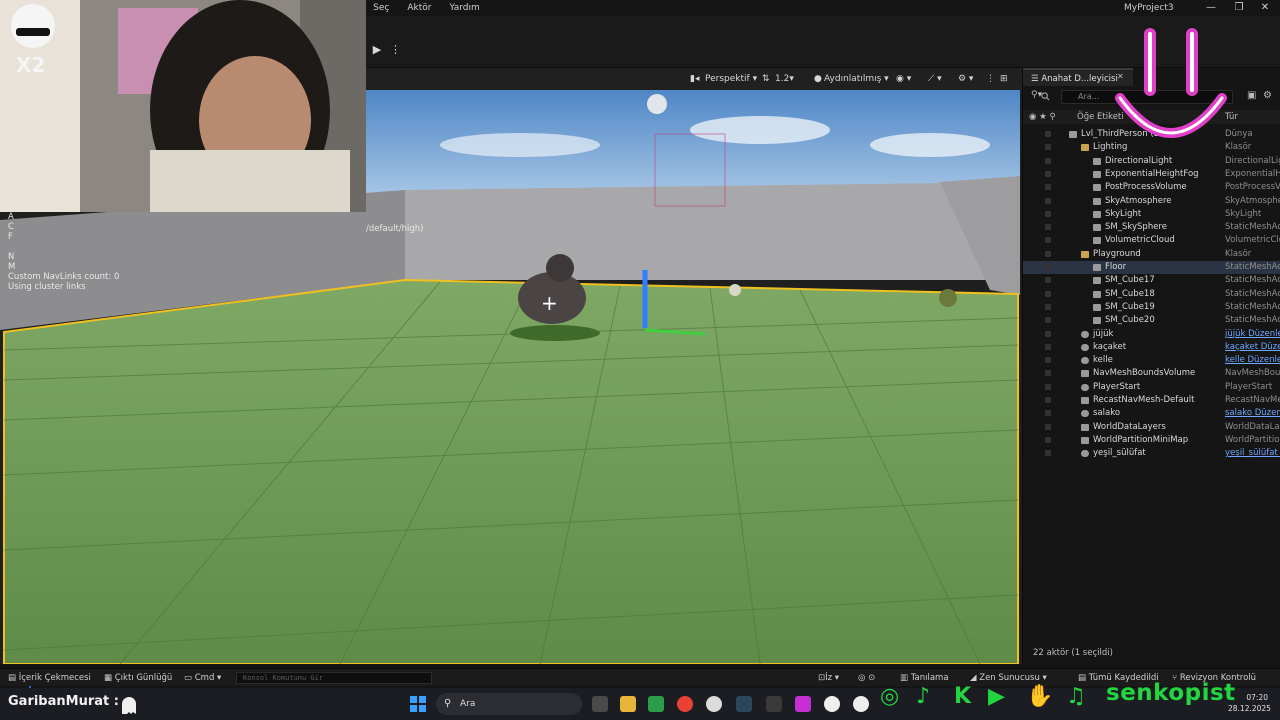  I want to click on edit-blueprint-link: kelle Düzenle, so click(1252, 360).